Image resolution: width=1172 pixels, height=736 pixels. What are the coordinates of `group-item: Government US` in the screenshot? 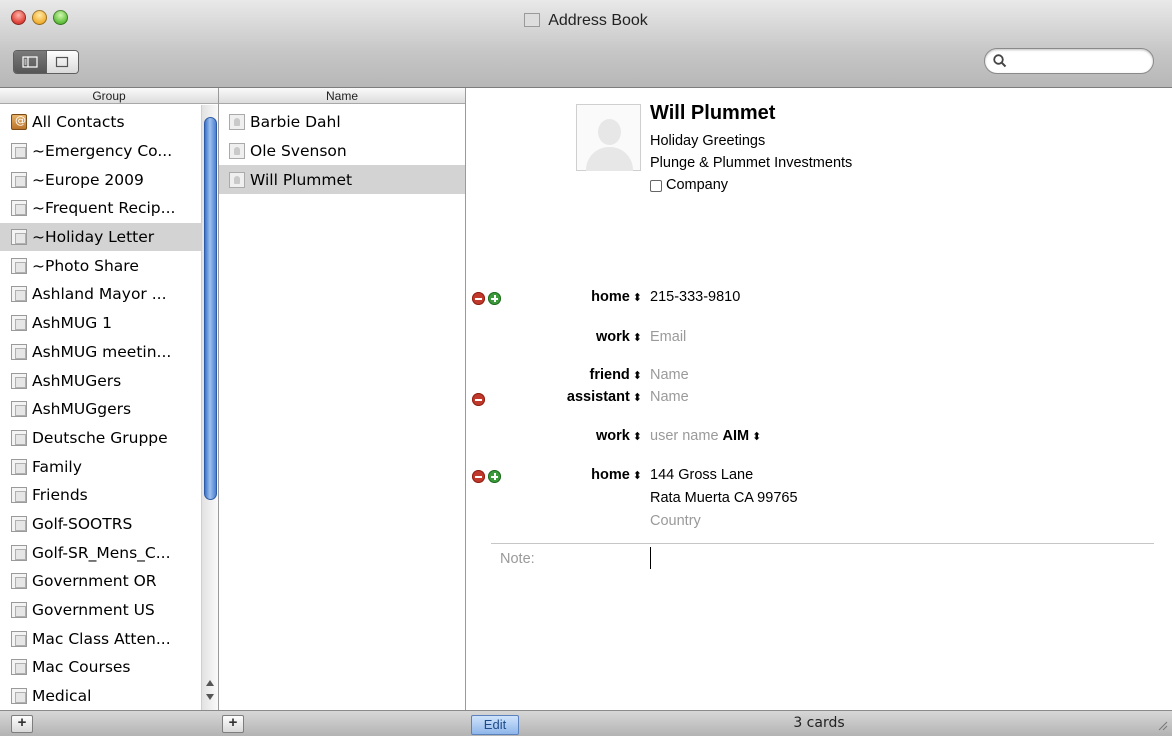 It's located at (100, 610).